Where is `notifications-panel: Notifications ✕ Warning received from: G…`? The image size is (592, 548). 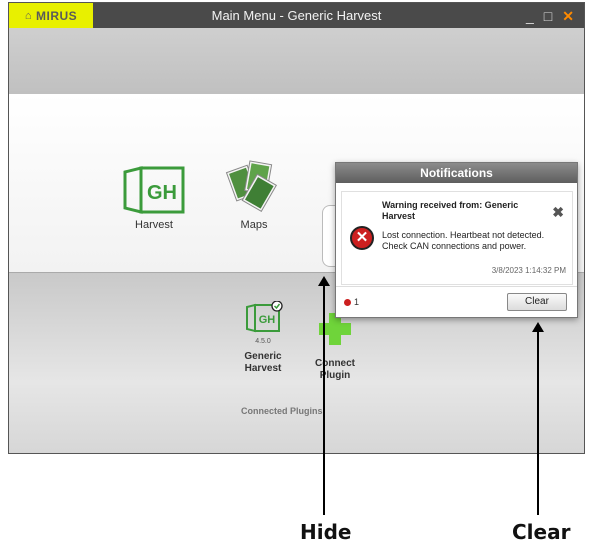
notifications-panel: Notifications ✕ Warning received from: G… is located at coordinates (456, 240).